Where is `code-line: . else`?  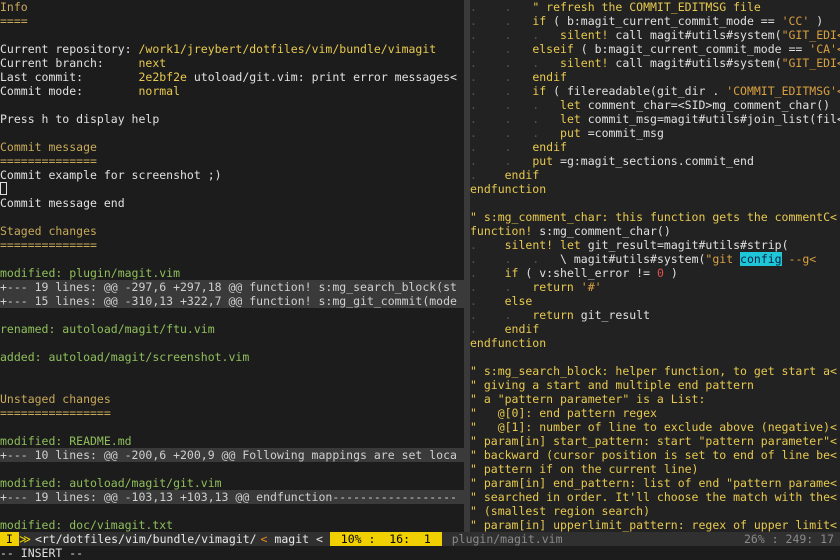
code-line: . else is located at coordinates (655, 301).